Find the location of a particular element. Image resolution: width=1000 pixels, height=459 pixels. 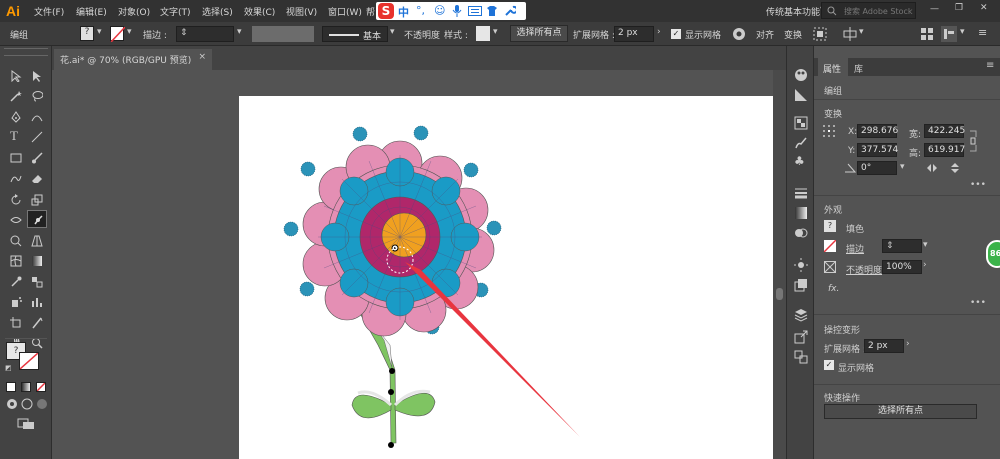

brushes-icon is located at coordinates (801, 143).